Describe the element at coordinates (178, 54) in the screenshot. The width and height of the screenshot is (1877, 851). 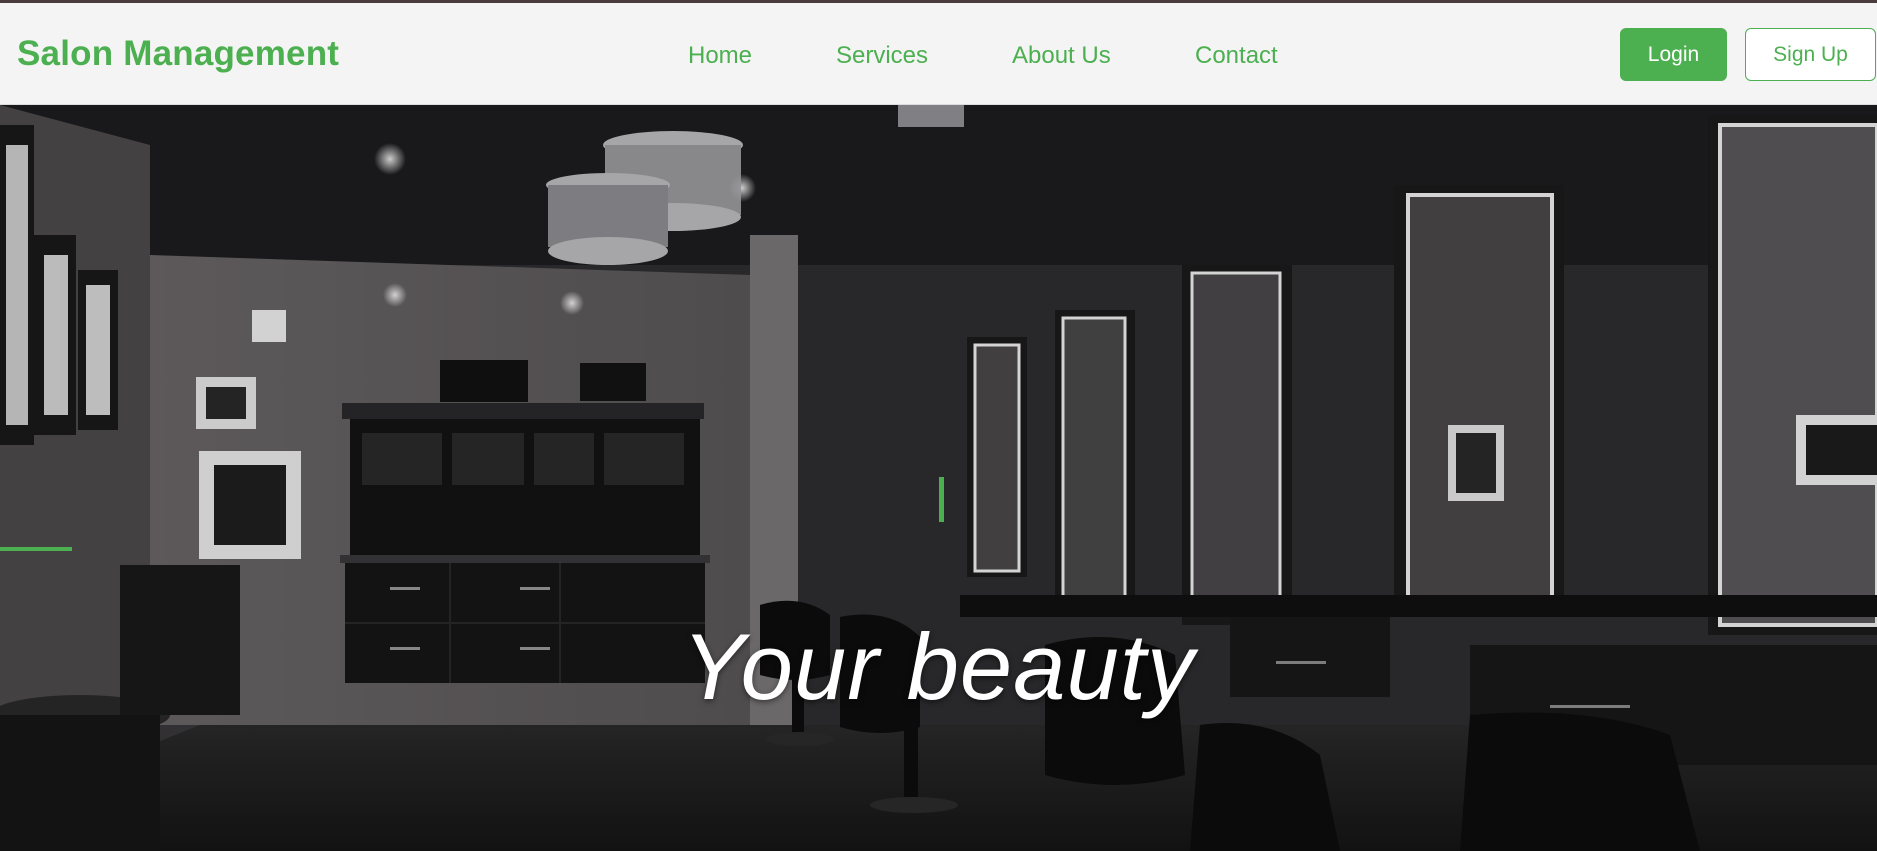
I see `brand-logo: Salon Management` at that location.